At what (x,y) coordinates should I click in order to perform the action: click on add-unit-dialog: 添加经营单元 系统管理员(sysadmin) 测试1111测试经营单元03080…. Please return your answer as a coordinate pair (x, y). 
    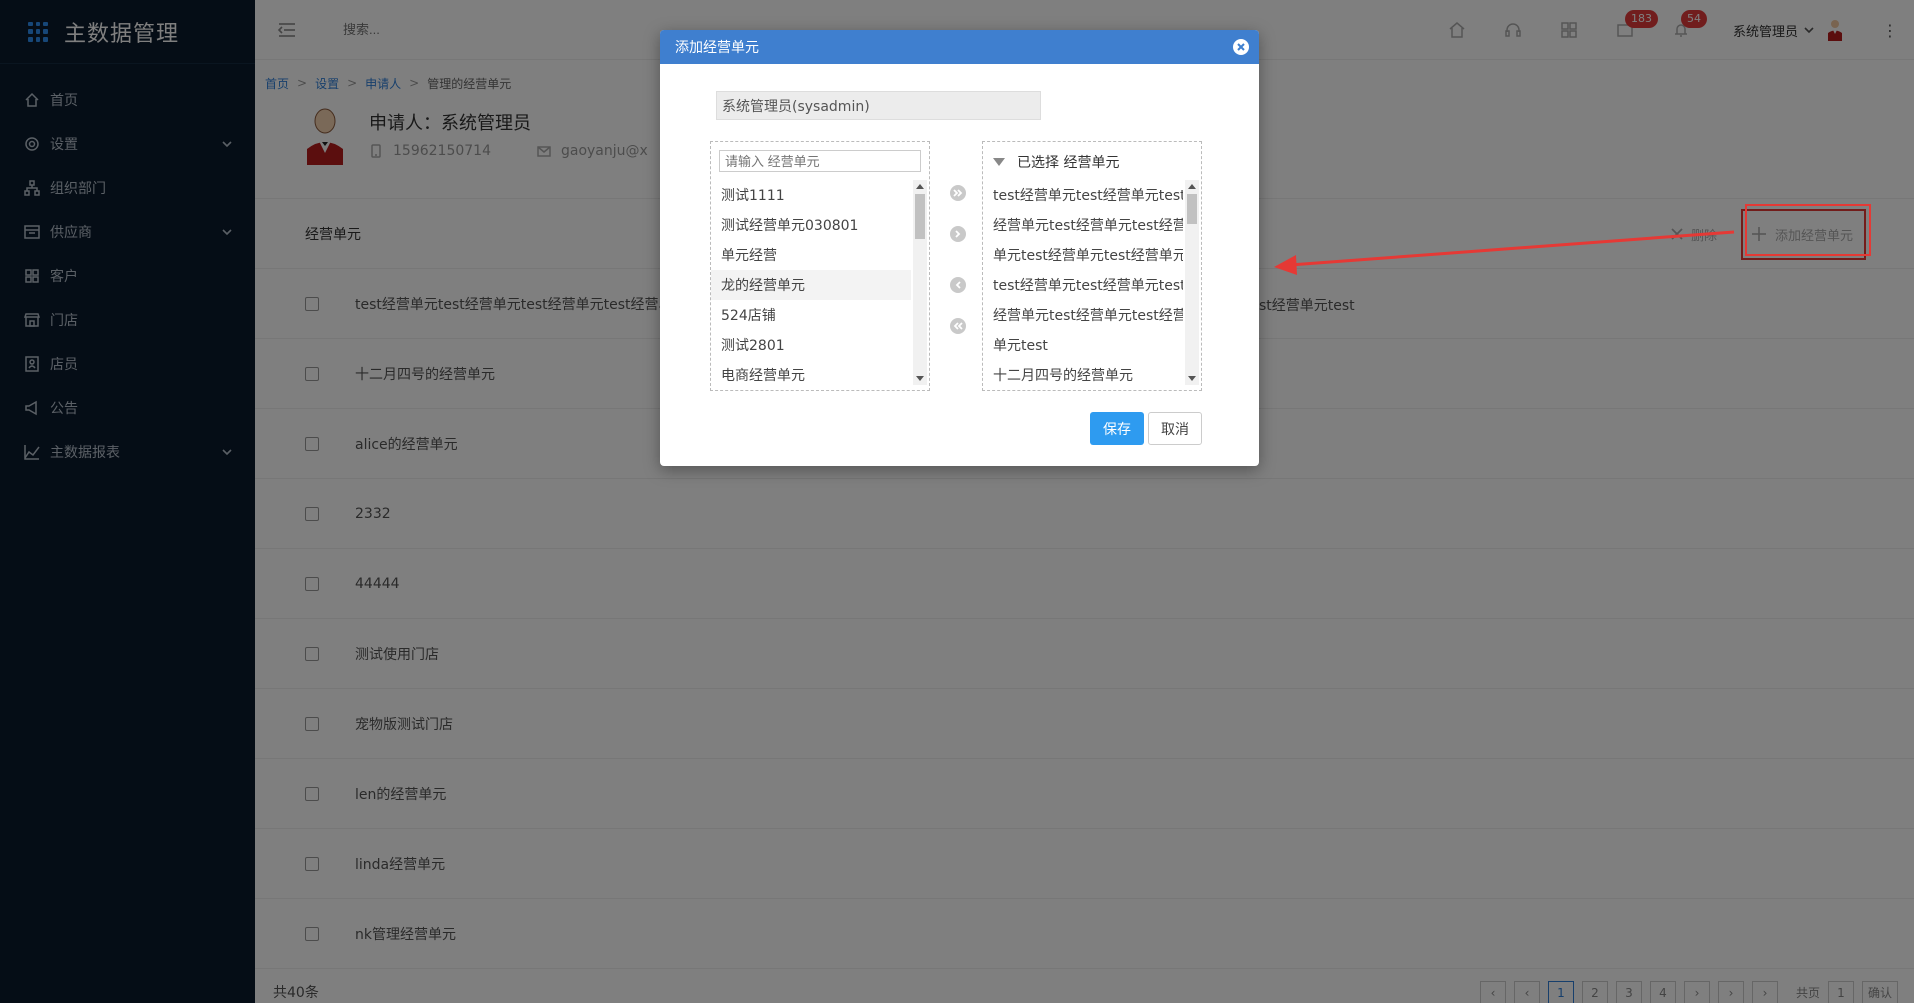
    Looking at the image, I should click on (959, 248).